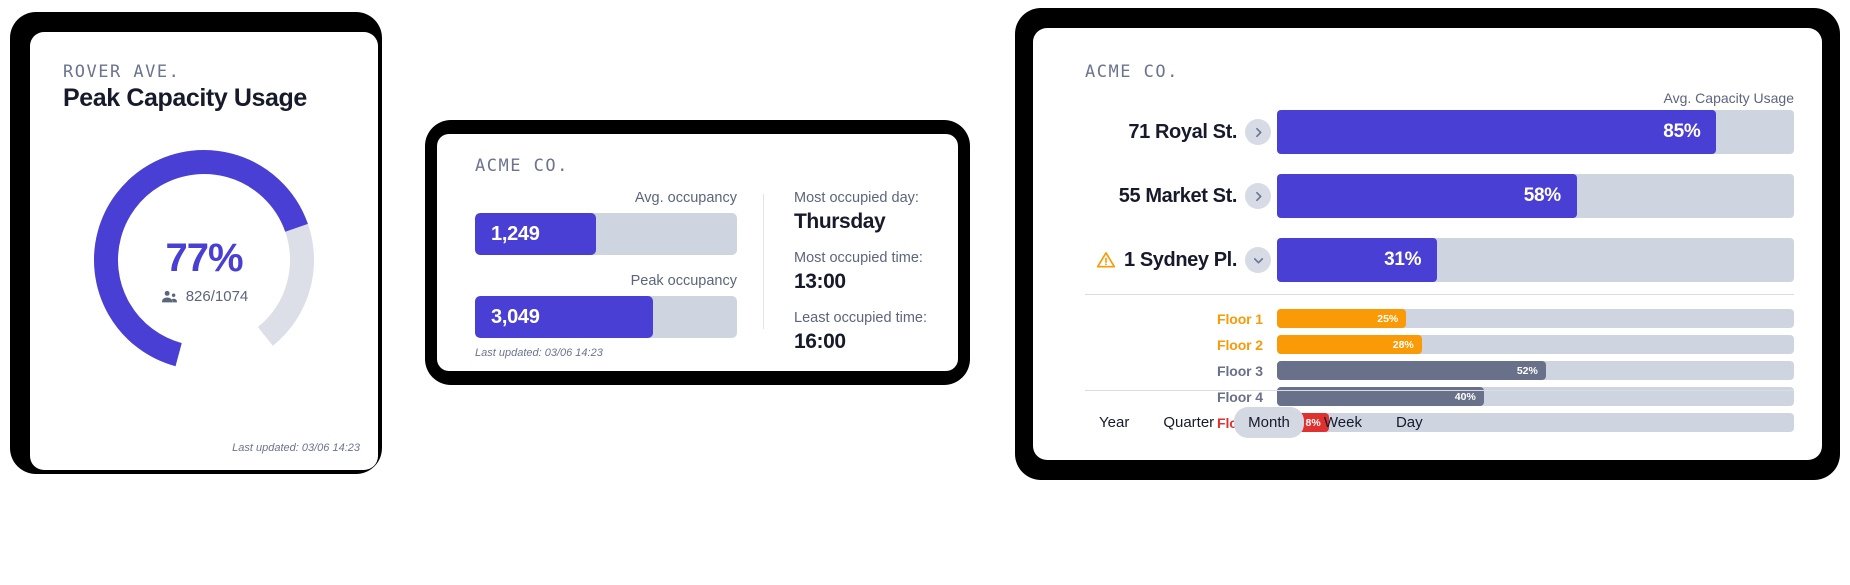 The height and width of the screenshot is (585, 1850). What do you see at coordinates (1535, 318) in the screenshot?
I see `floor-track: 25%` at bounding box center [1535, 318].